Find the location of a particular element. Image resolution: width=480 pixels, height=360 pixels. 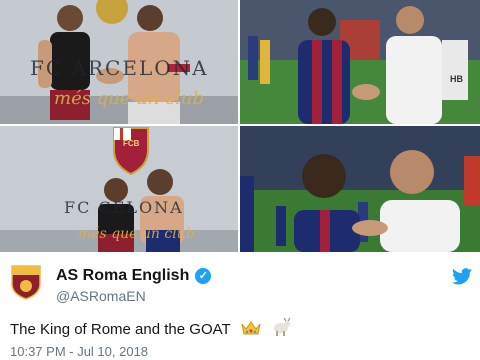

verified-badge-icon: ✓ is located at coordinates (203, 276).